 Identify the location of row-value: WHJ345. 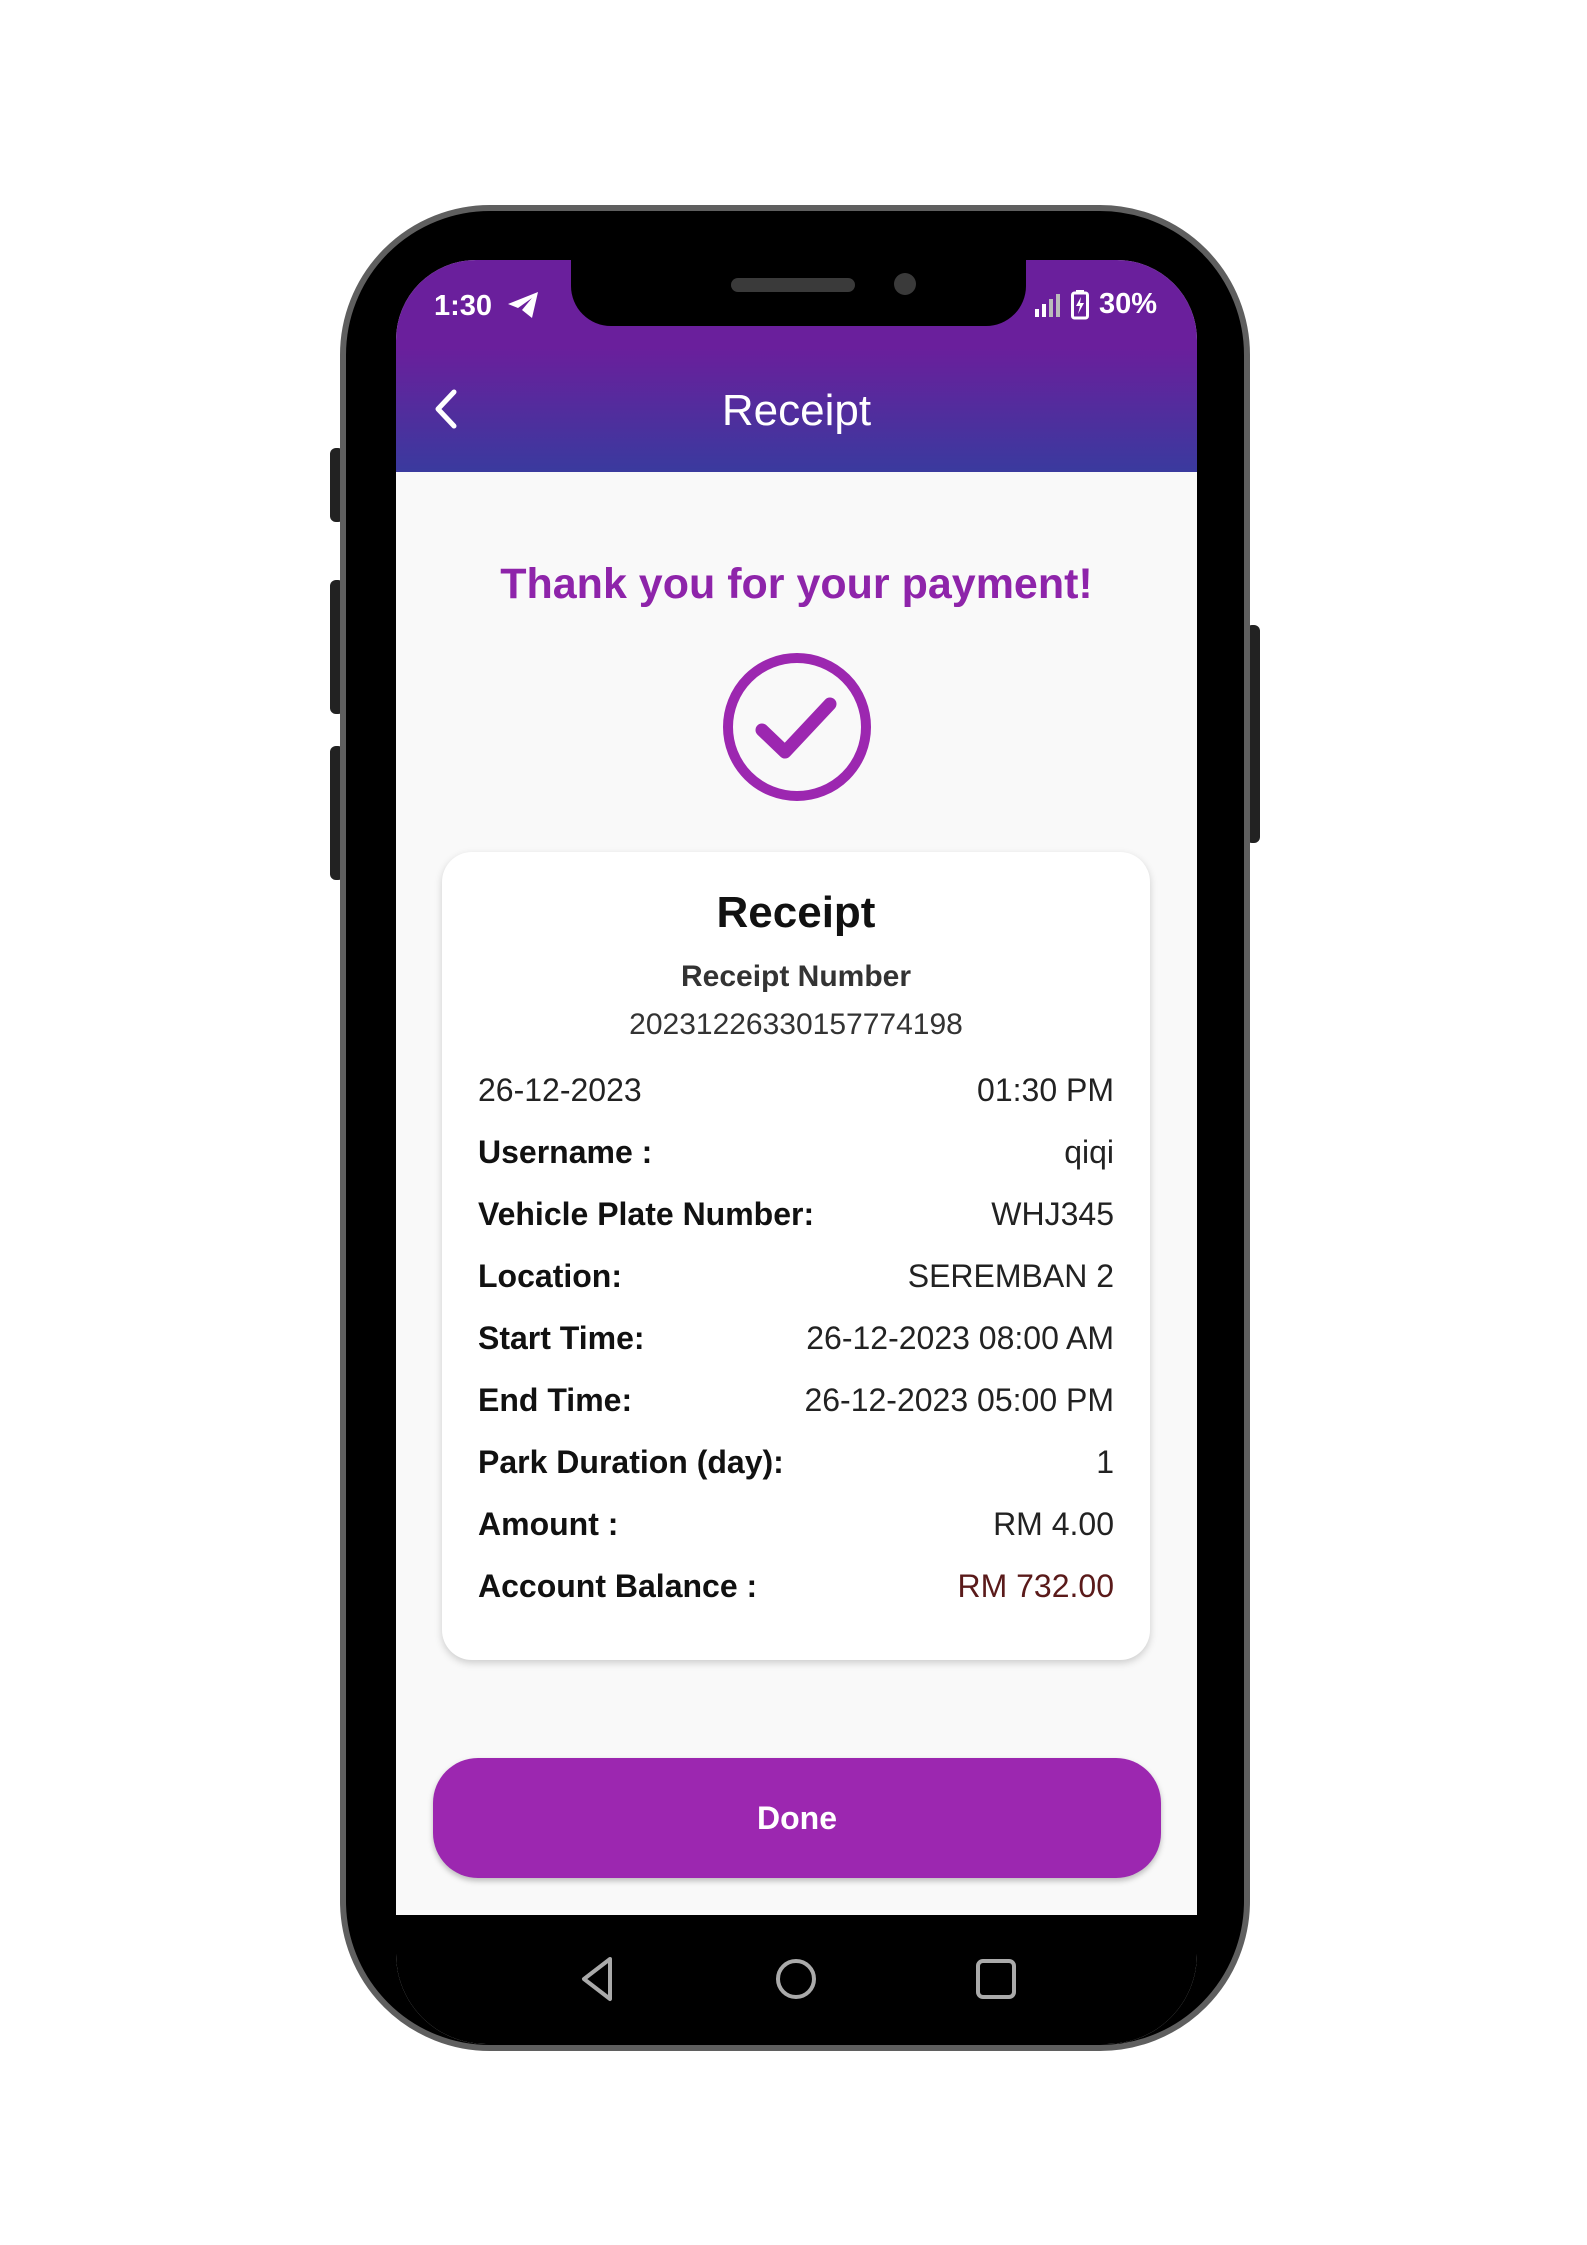
(1052, 1213).